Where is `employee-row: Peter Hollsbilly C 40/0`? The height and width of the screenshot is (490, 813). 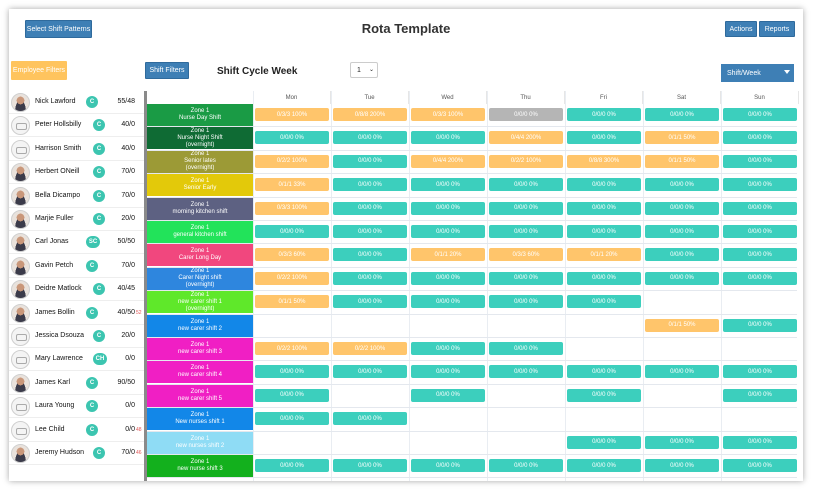
employee-row: Peter Hollsbilly C 40/0 is located at coordinates (77, 126).